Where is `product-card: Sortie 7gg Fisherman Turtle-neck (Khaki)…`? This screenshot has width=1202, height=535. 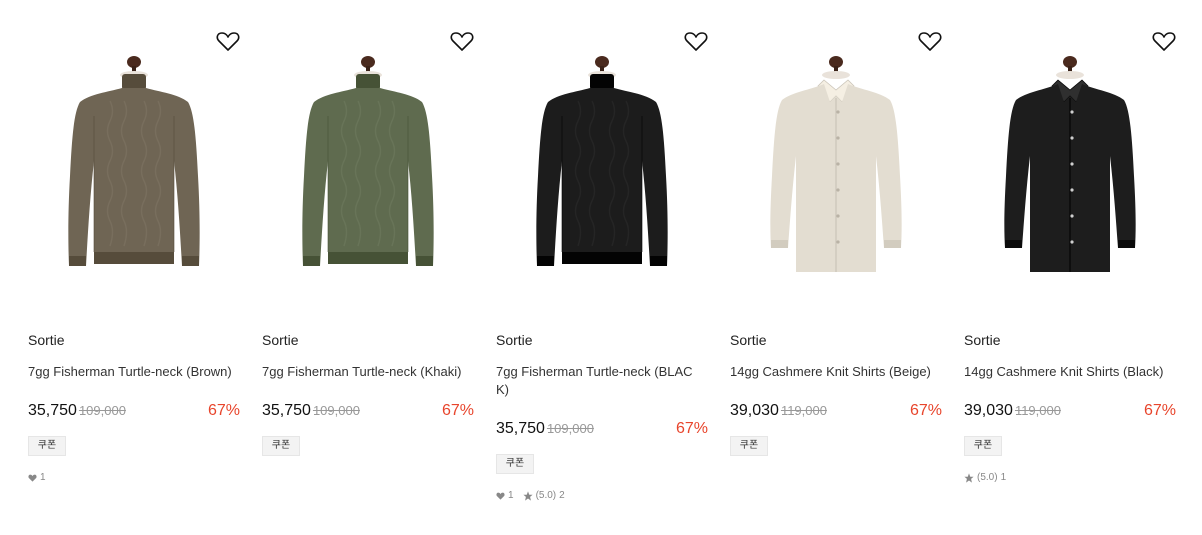 product-card: Sortie 7gg Fisherman Turtle-neck (Khaki)… is located at coordinates (368, 241).